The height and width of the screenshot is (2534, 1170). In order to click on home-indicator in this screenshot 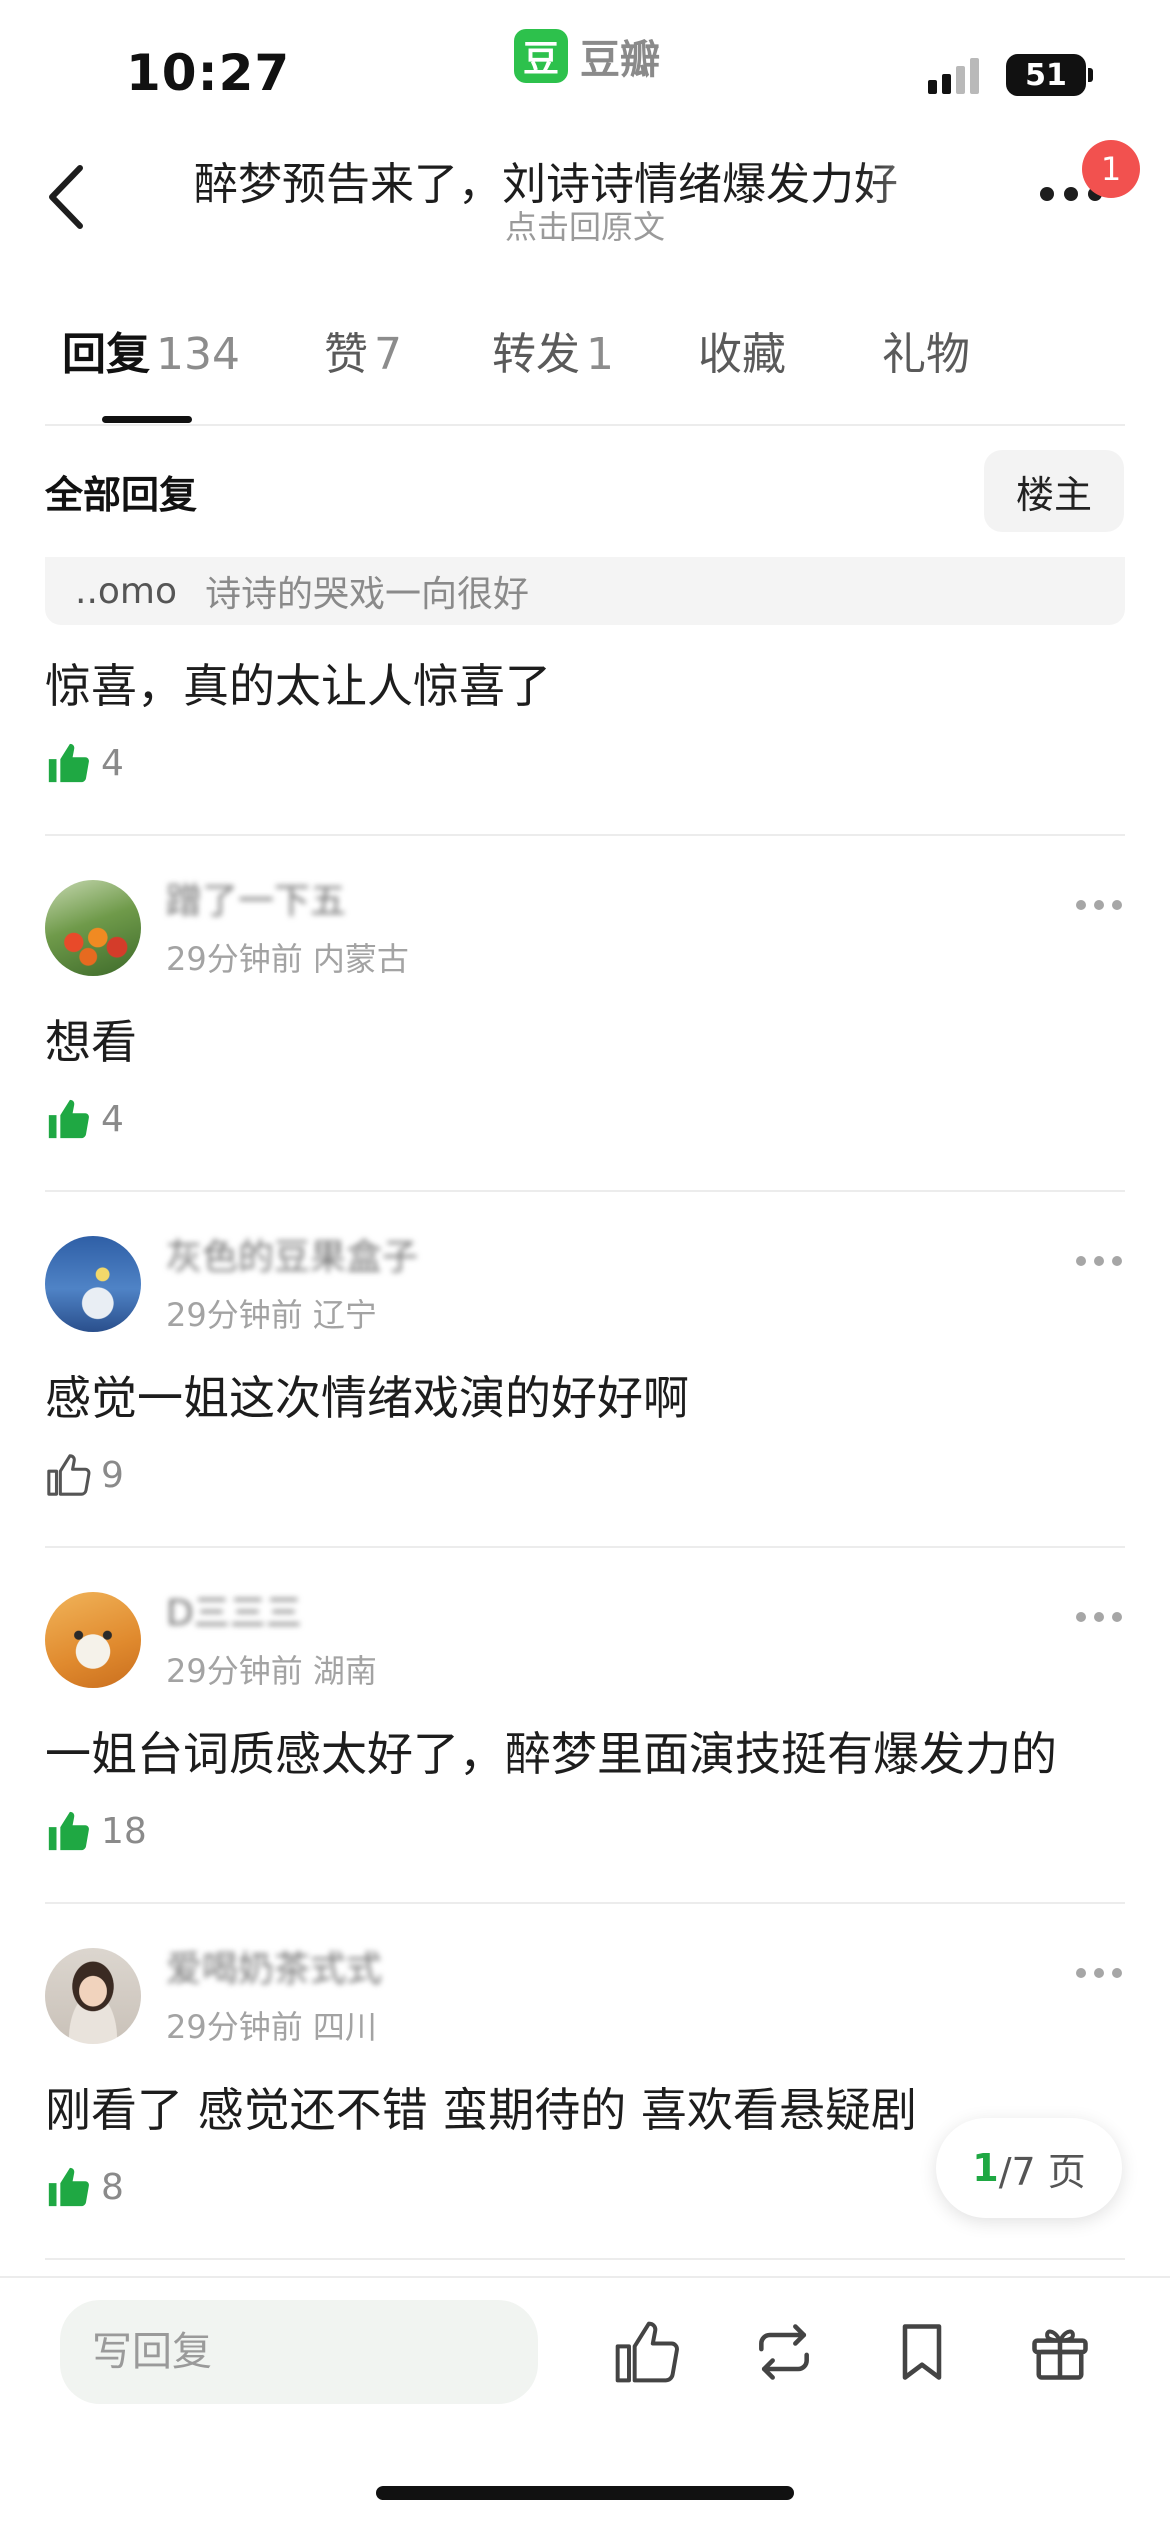, I will do `click(585, 2493)`.